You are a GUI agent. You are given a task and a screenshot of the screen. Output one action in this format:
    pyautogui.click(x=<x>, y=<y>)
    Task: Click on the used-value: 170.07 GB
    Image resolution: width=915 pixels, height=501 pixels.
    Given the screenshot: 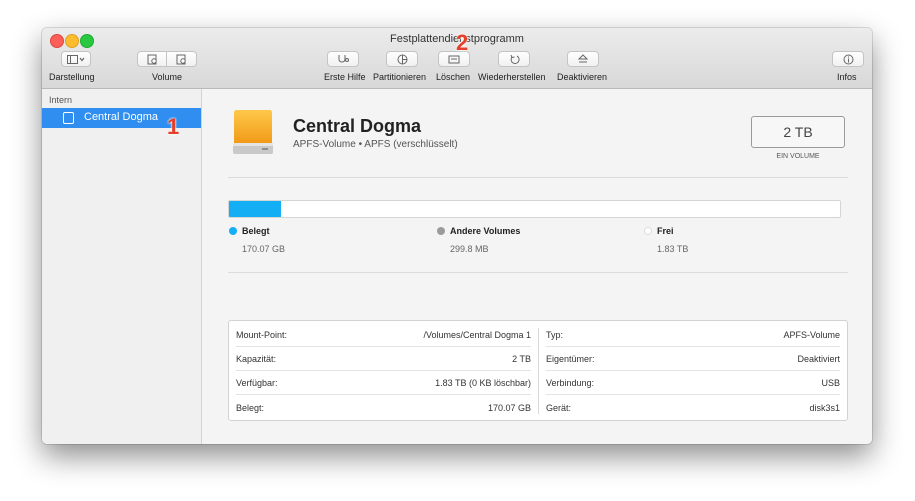 What is the action you would take?
    pyautogui.click(x=264, y=249)
    